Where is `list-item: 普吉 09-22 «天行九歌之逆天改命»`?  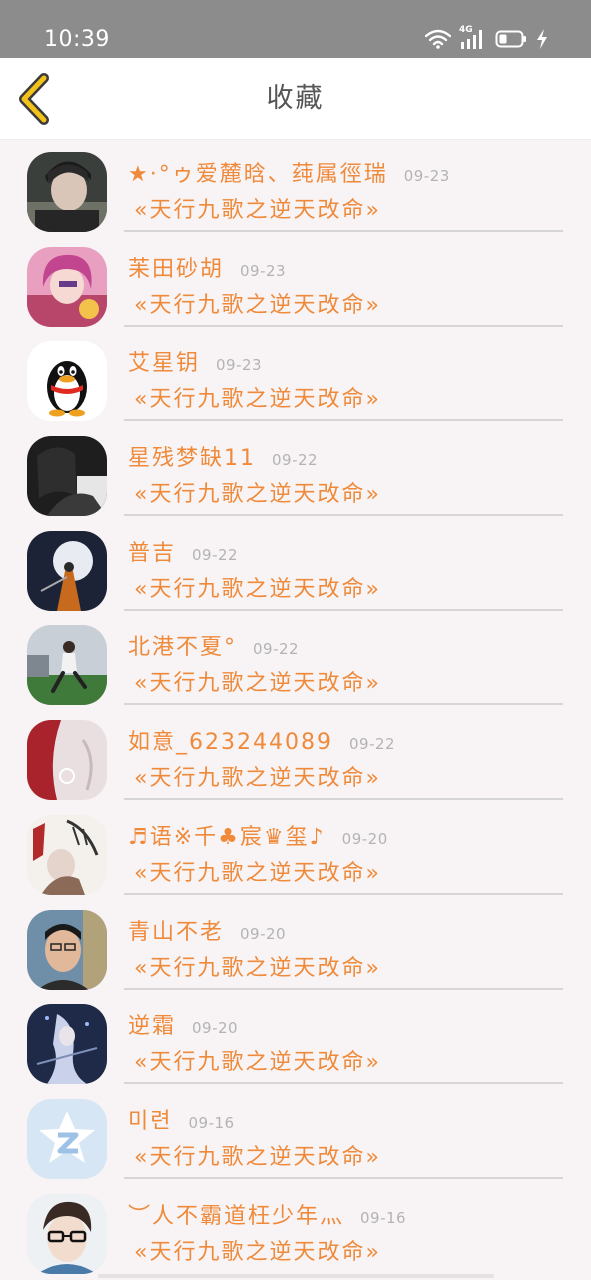 list-item: 普吉 09-22 «天行九歌之逆天改命» is located at coordinates (295, 566).